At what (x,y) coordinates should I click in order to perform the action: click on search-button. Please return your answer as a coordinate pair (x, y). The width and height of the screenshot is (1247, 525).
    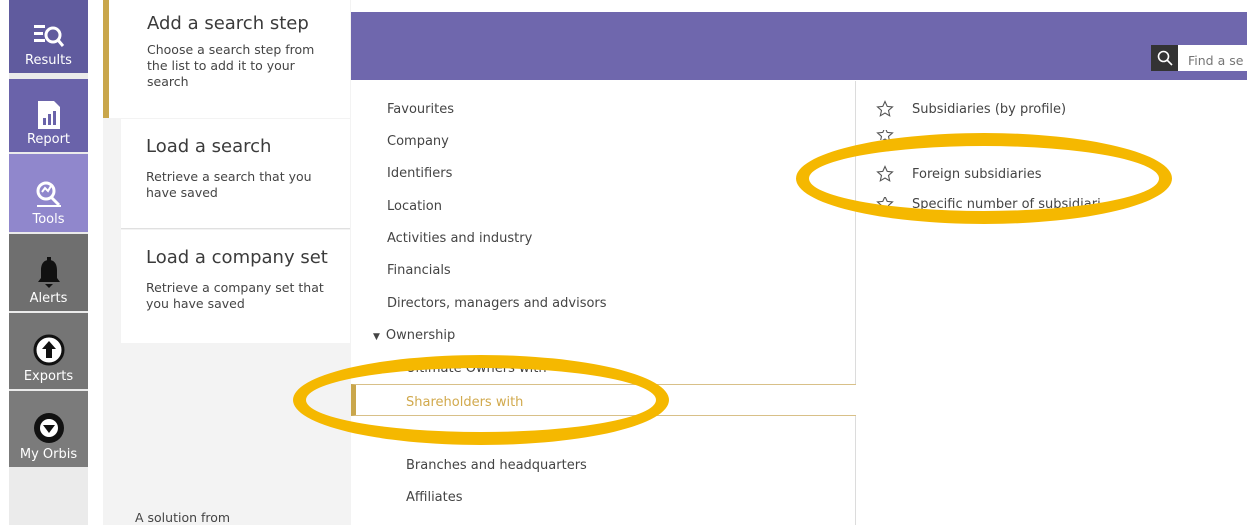
    Looking at the image, I should click on (1164, 58).